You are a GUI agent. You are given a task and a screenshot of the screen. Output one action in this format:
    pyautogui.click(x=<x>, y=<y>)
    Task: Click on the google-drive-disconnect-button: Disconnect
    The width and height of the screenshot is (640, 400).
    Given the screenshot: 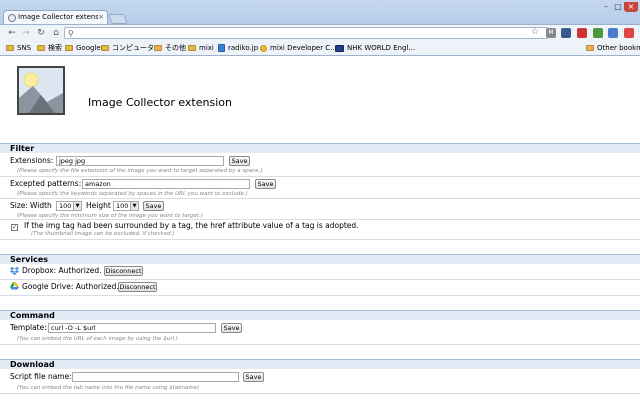 What is the action you would take?
    pyautogui.click(x=137, y=287)
    